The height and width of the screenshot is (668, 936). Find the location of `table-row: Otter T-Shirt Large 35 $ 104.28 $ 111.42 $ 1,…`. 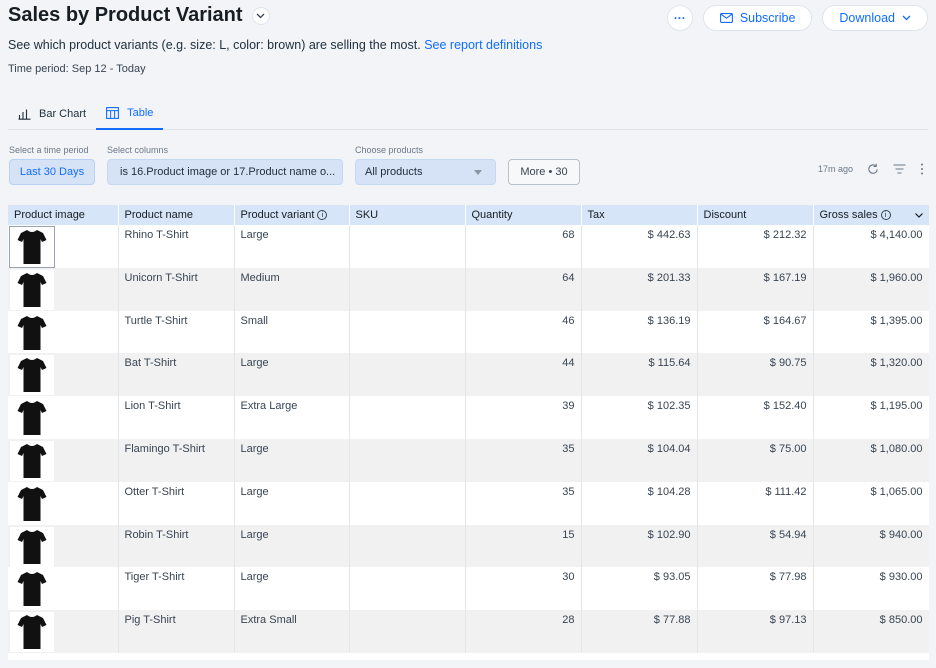

table-row: Otter T-Shirt Large 35 $ 104.28 $ 111.42 $ 1,… is located at coordinates (468, 503).